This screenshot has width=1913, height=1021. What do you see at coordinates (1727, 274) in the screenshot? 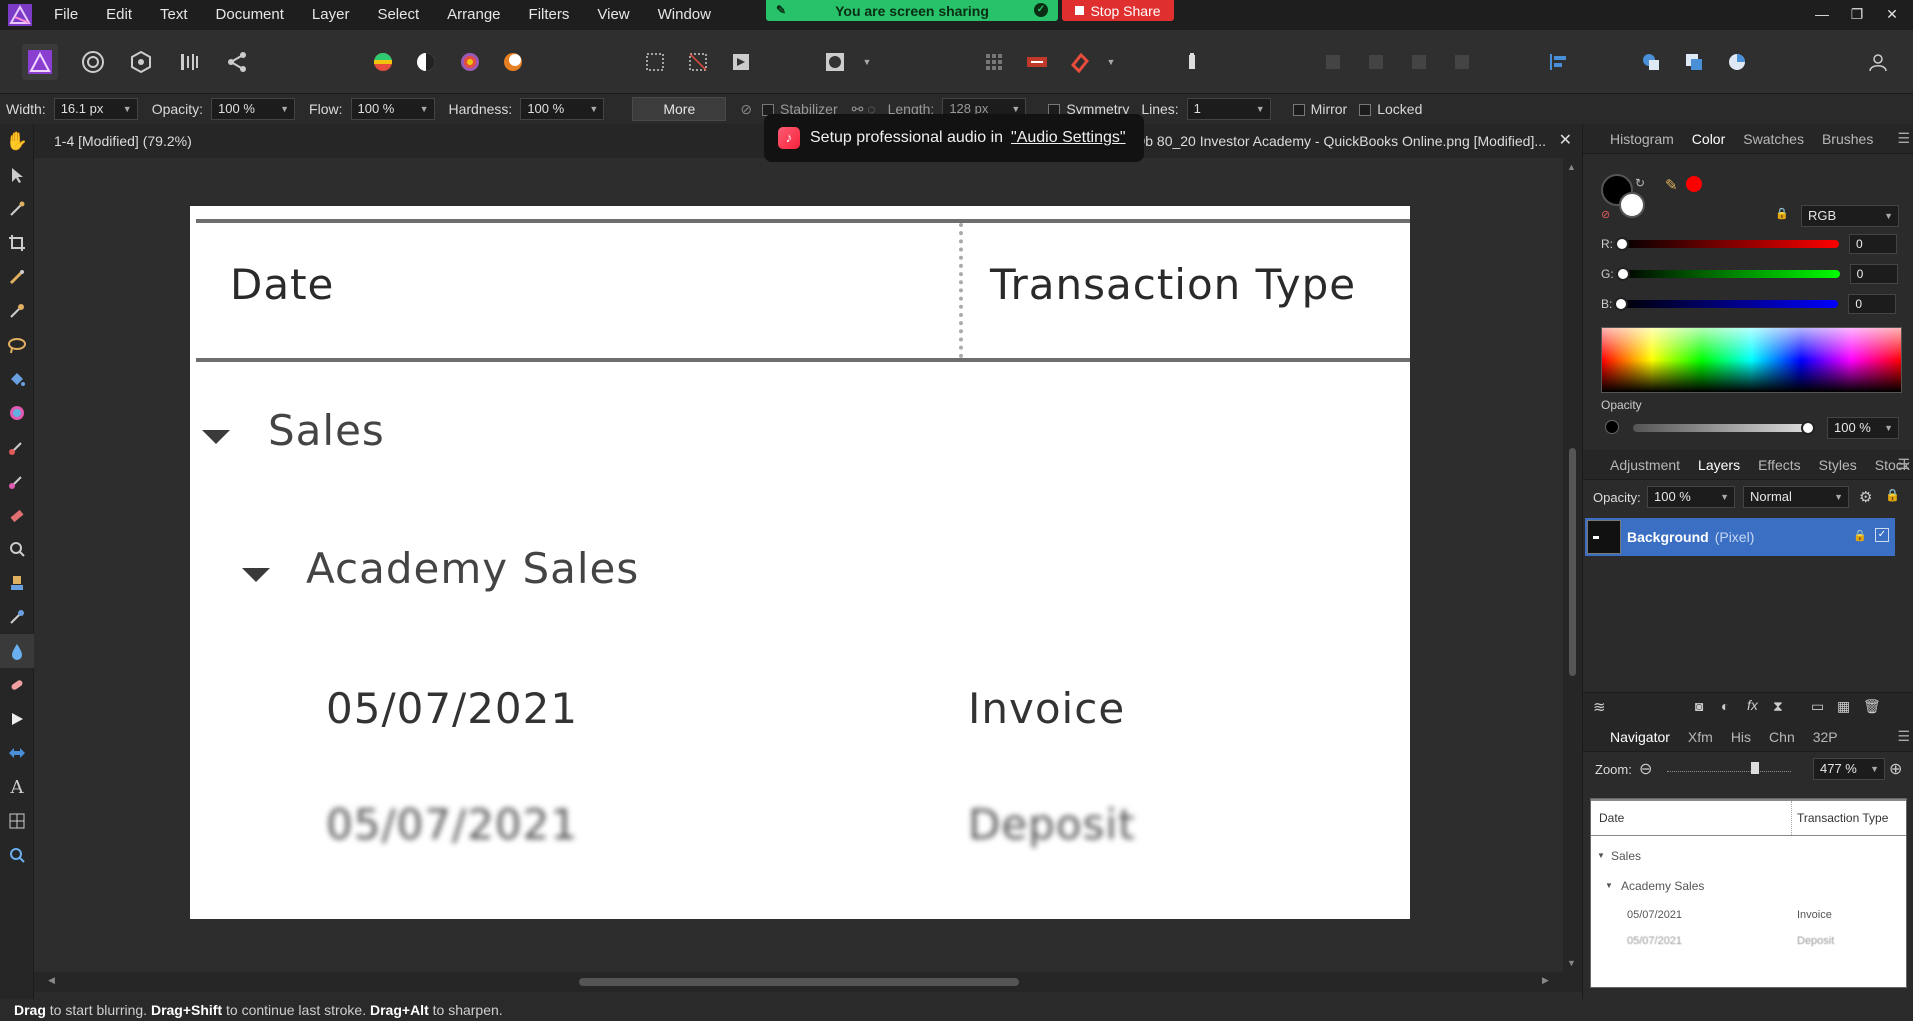
I see `green-slider` at bounding box center [1727, 274].